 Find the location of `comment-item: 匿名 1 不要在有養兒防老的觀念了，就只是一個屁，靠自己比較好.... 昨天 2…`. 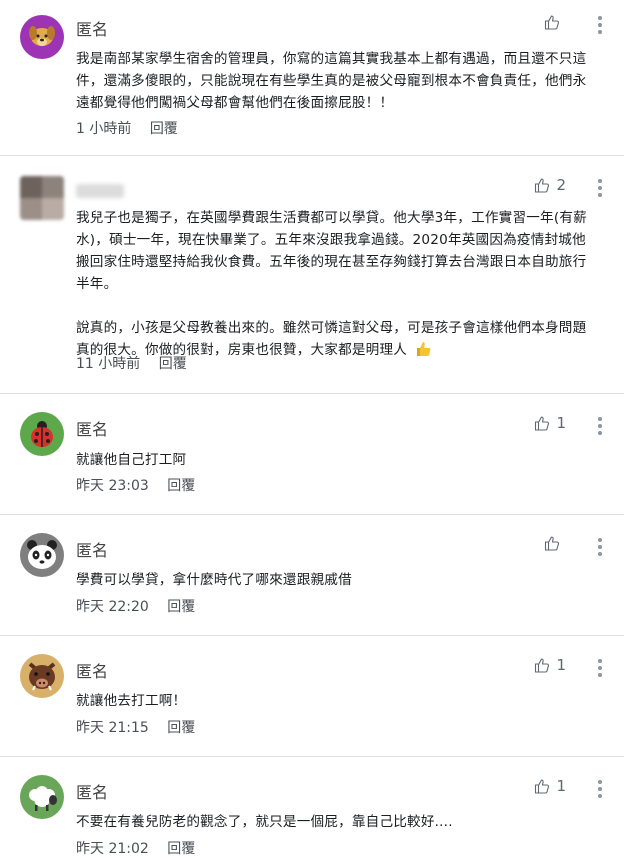

comment-item: 匿名 1 不要在有養兒防老的觀念了，就只是一個屁，靠自己比較好.... 昨天 2… is located at coordinates (312, 810).